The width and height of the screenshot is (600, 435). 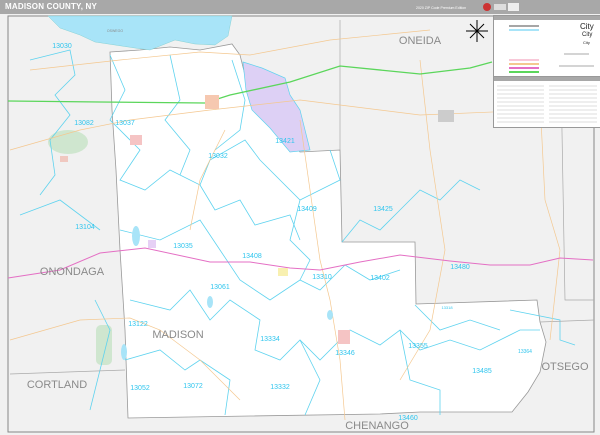 I want to click on index-rows, so click(x=547, y=104).